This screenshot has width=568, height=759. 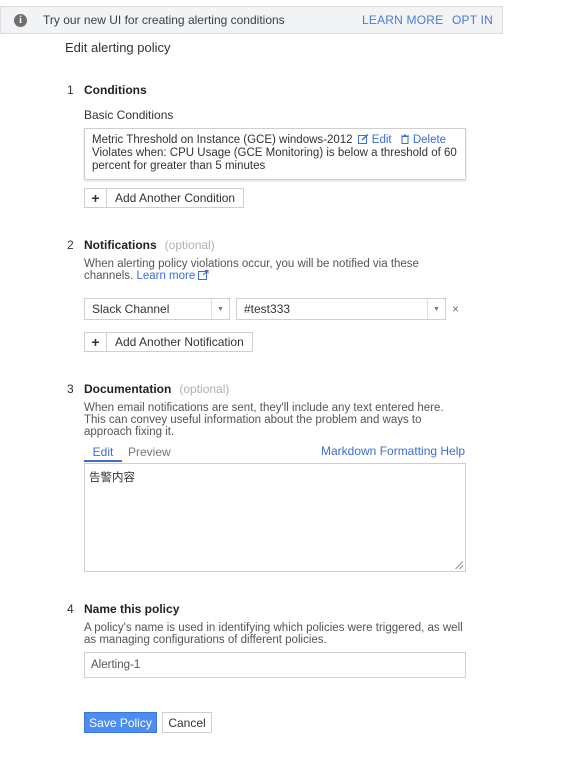 I want to click on markdown-help-link: Markdown Formatting Help, so click(x=393, y=451).